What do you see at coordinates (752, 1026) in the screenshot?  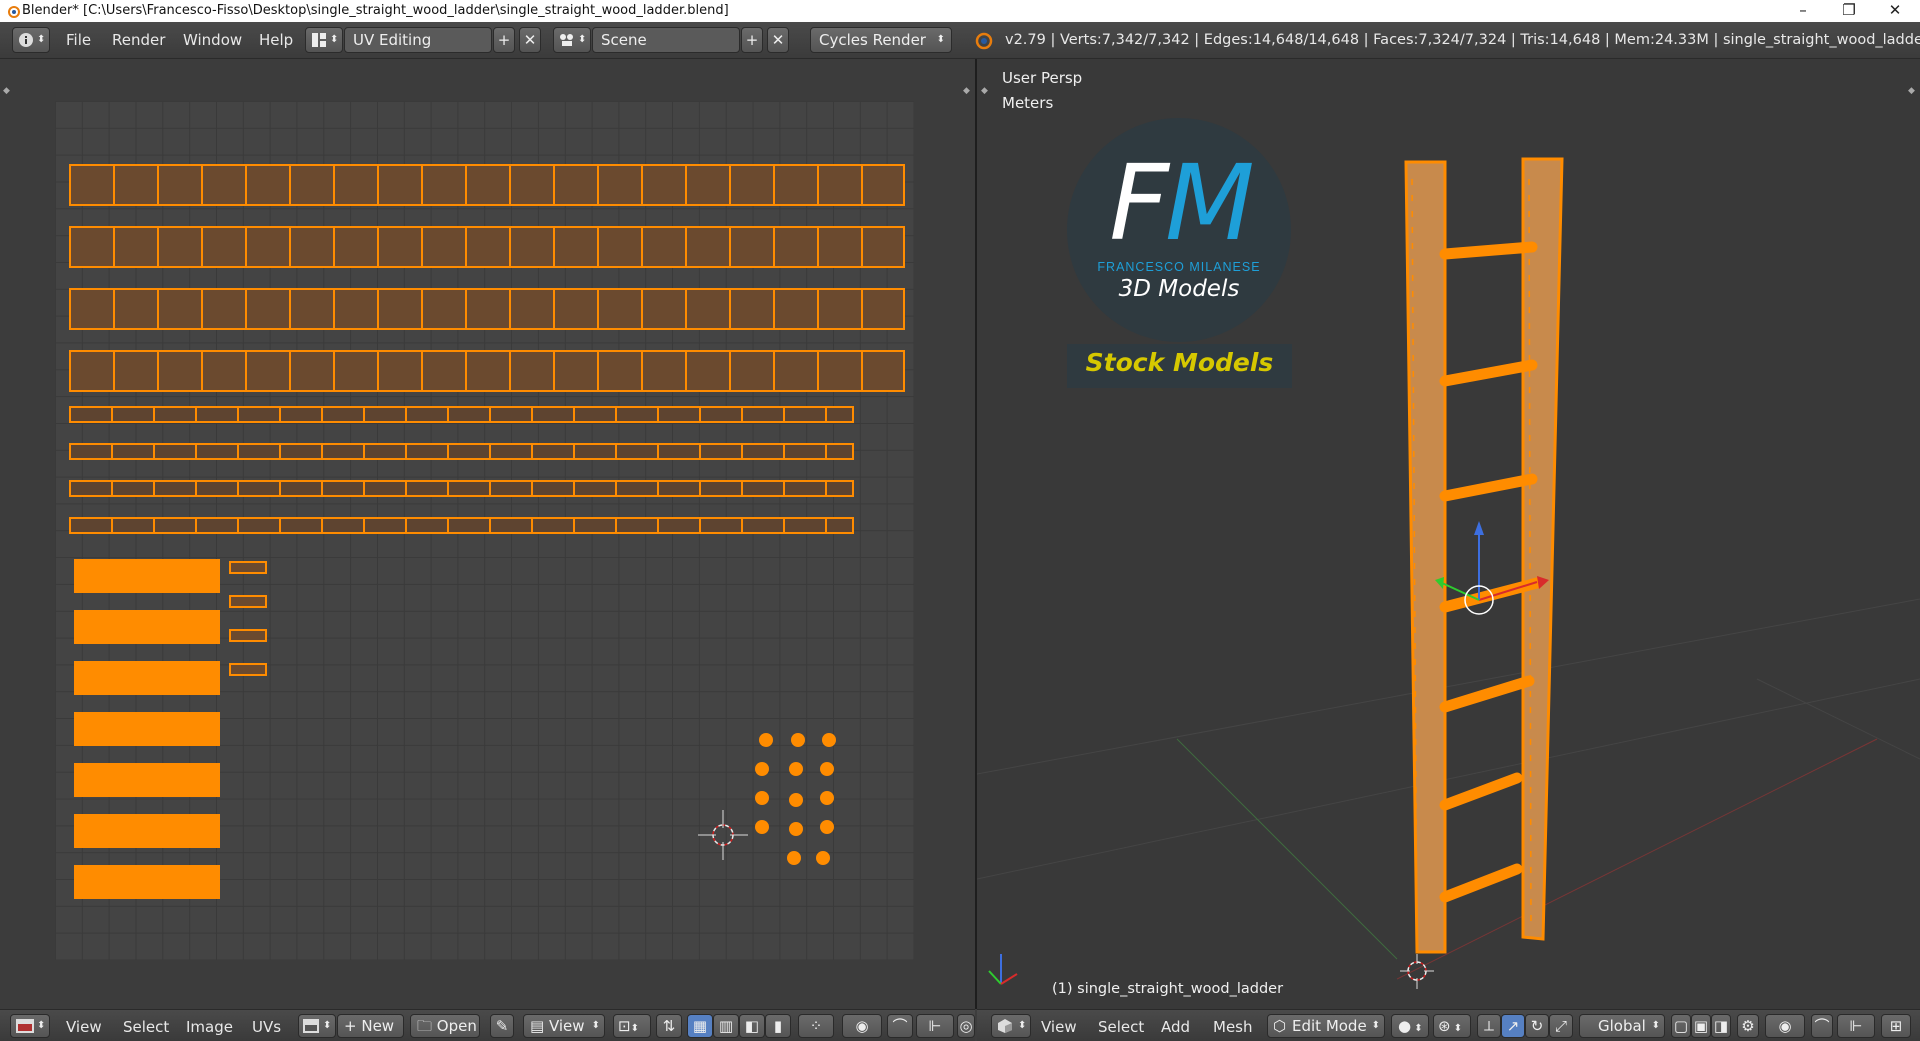 I see `face-select-mode-icon: ◧` at bounding box center [752, 1026].